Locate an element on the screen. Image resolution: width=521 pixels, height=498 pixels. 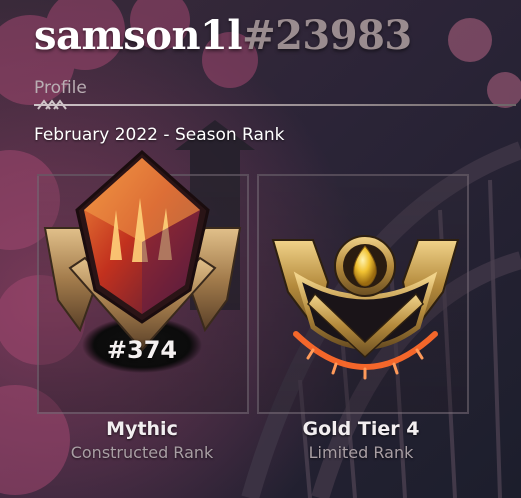
username-tag: #23983 is located at coordinates (327, 35).